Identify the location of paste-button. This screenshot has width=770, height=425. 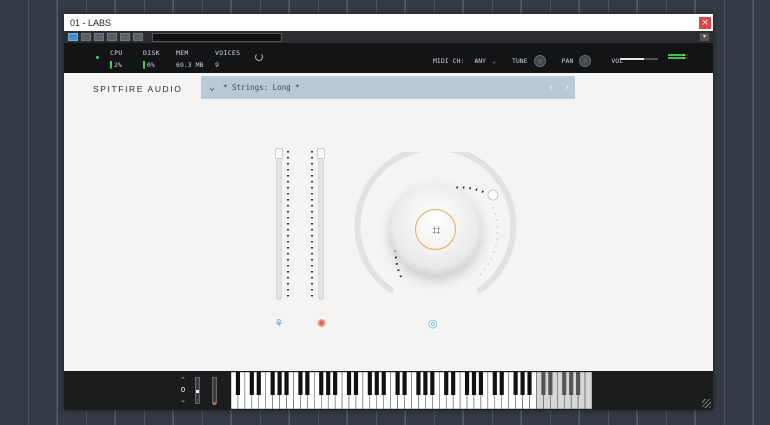
(112, 37).